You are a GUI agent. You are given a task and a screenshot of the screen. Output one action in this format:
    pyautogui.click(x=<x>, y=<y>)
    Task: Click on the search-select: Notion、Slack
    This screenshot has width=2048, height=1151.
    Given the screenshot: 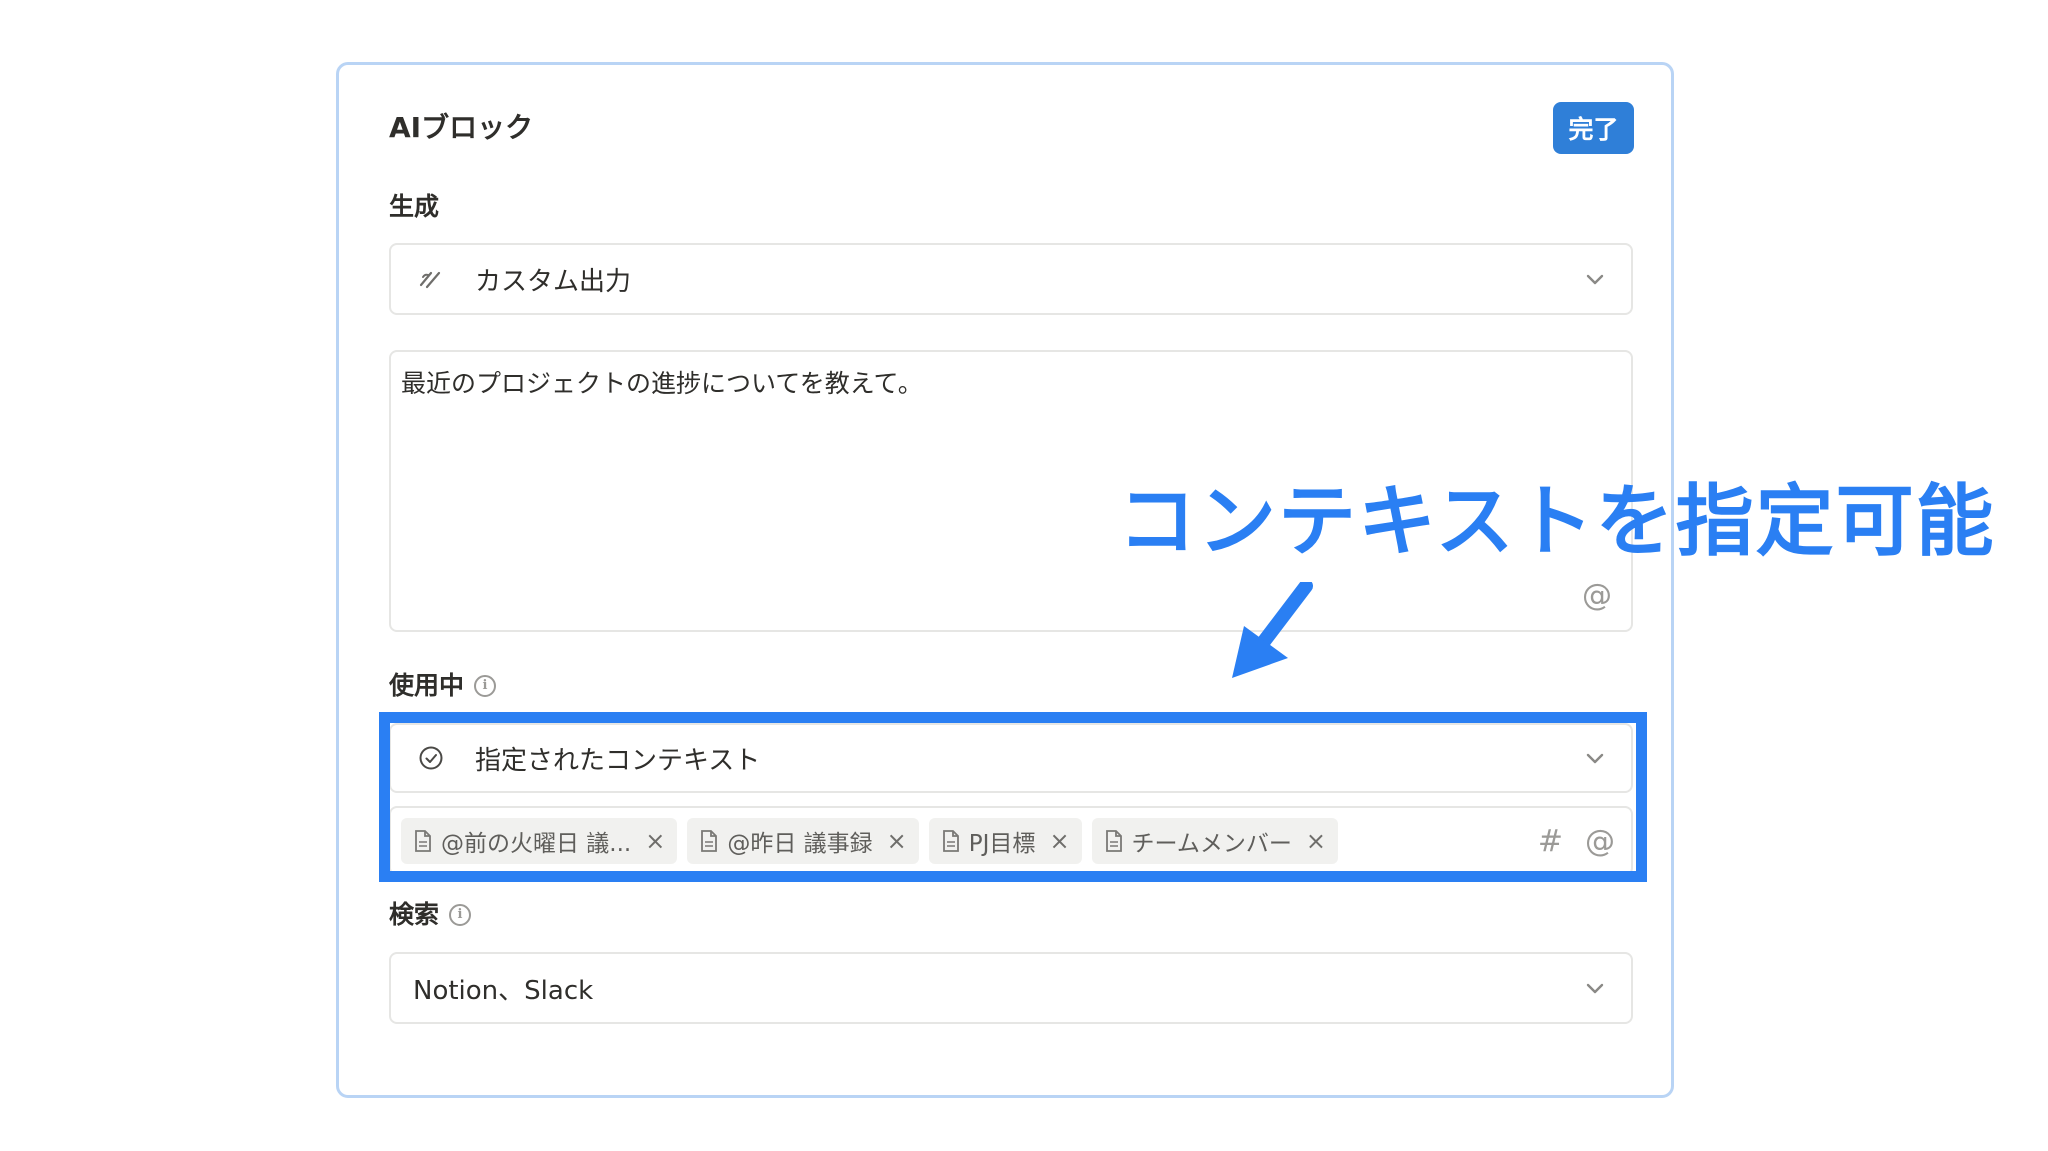 What is the action you would take?
    pyautogui.click(x=1011, y=988)
    